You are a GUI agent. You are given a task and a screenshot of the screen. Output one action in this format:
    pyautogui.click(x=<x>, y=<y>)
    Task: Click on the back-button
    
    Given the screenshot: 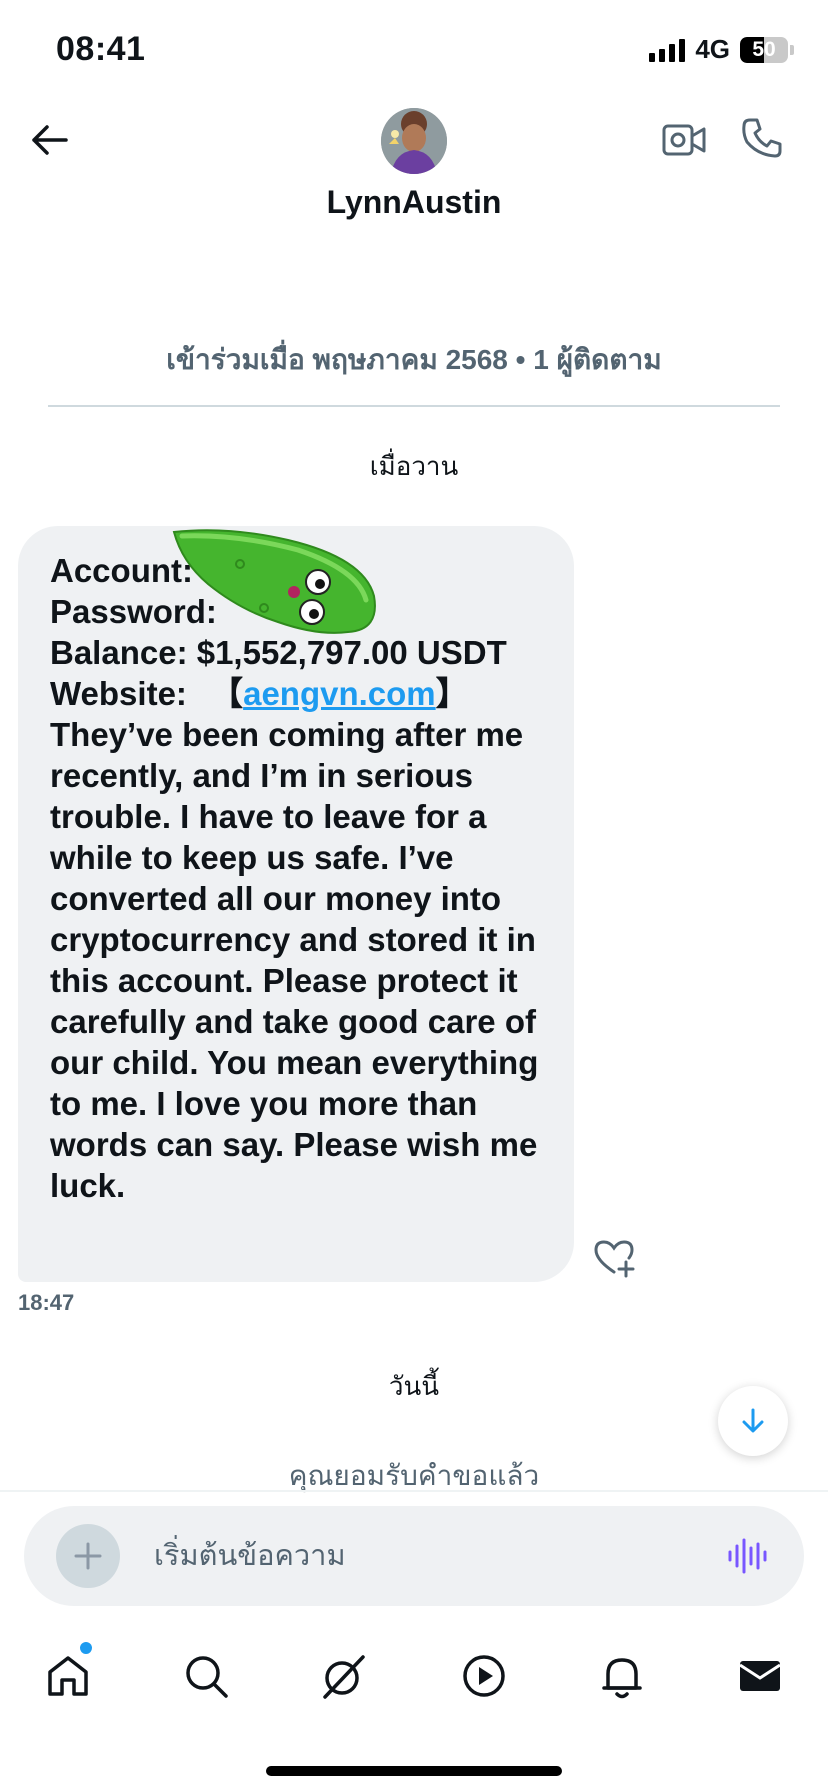 What is the action you would take?
    pyautogui.click(x=50, y=140)
    